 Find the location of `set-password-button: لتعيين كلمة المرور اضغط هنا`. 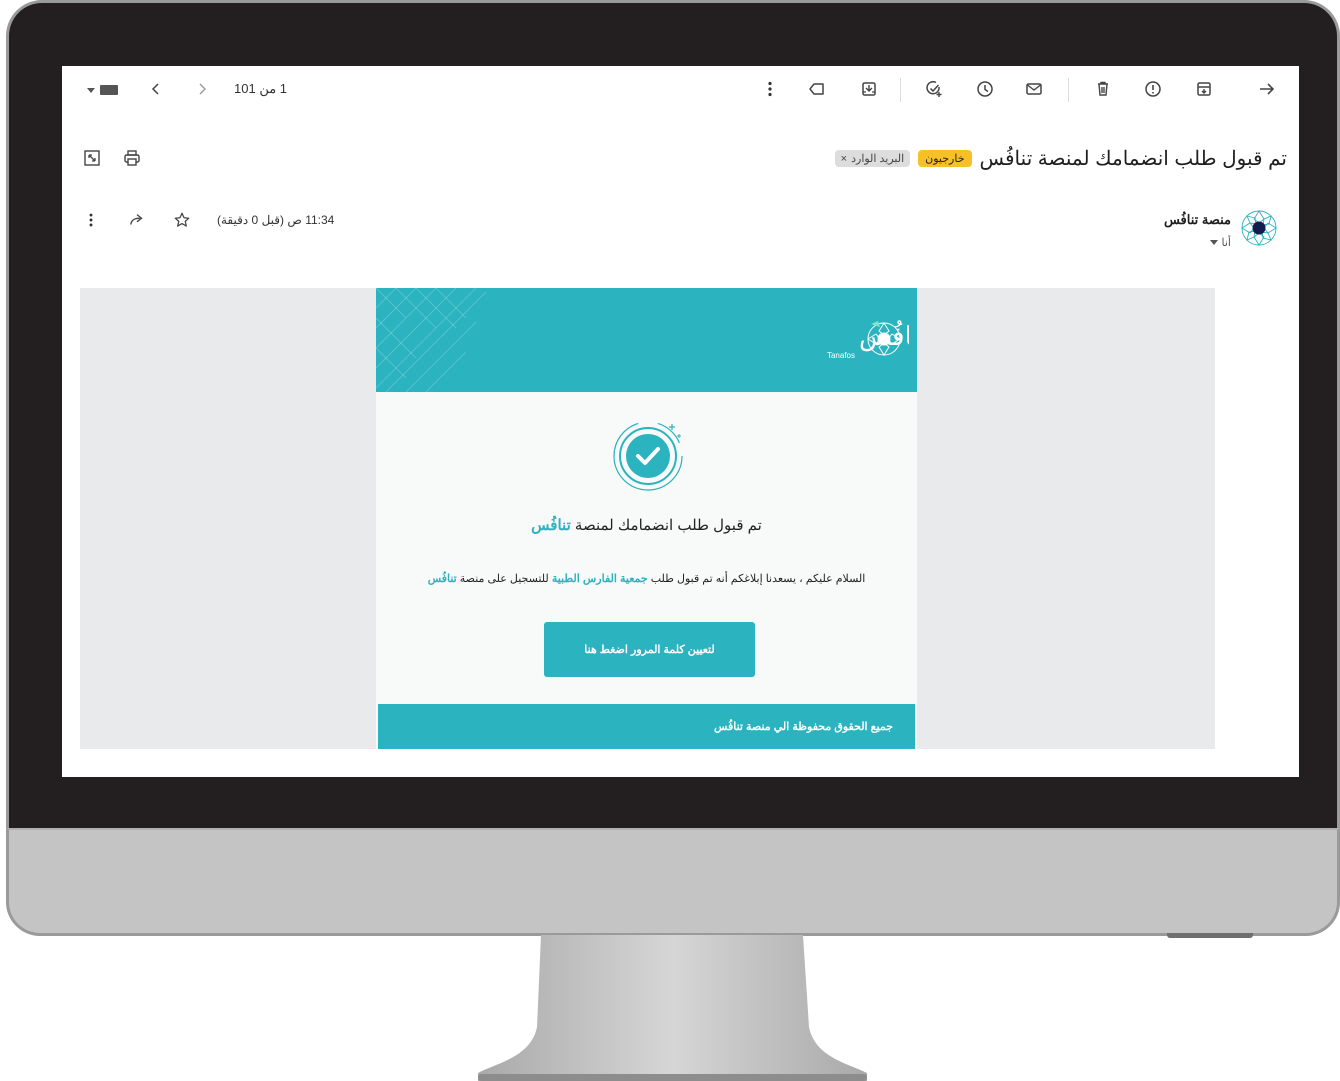

set-password-button: لتعيين كلمة المرور اضغط هنا is located at coordinates (649, 649).